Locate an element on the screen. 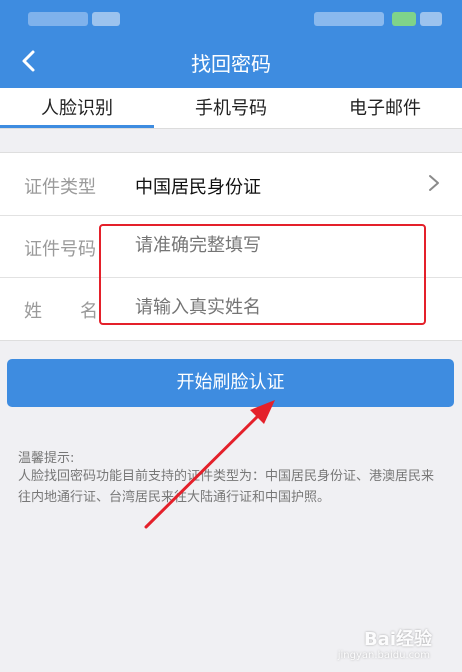  start-face-verification-button: 开始刷脸认证 is located at coordinates (230, 383).